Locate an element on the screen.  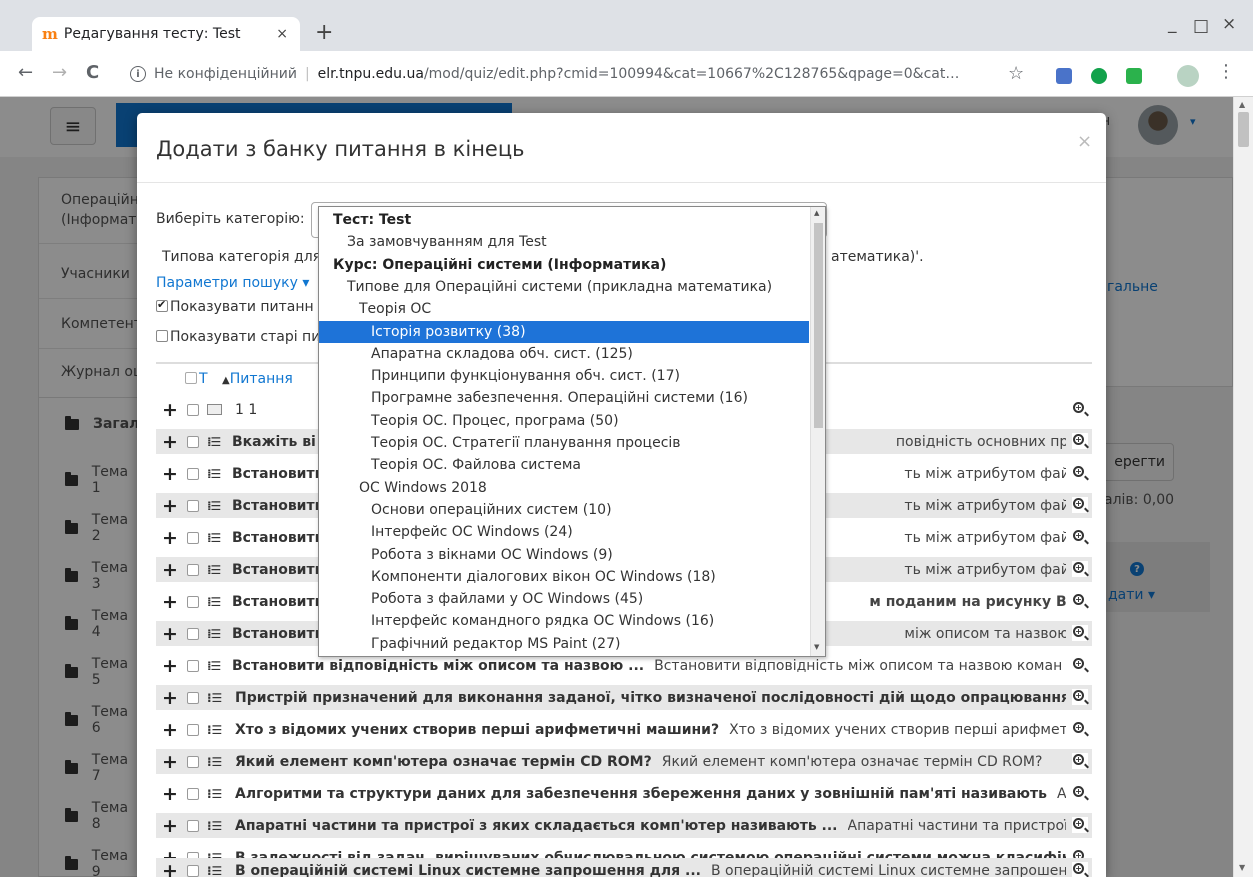
column-question-sort: Питання is located at coordinates (261, 379).